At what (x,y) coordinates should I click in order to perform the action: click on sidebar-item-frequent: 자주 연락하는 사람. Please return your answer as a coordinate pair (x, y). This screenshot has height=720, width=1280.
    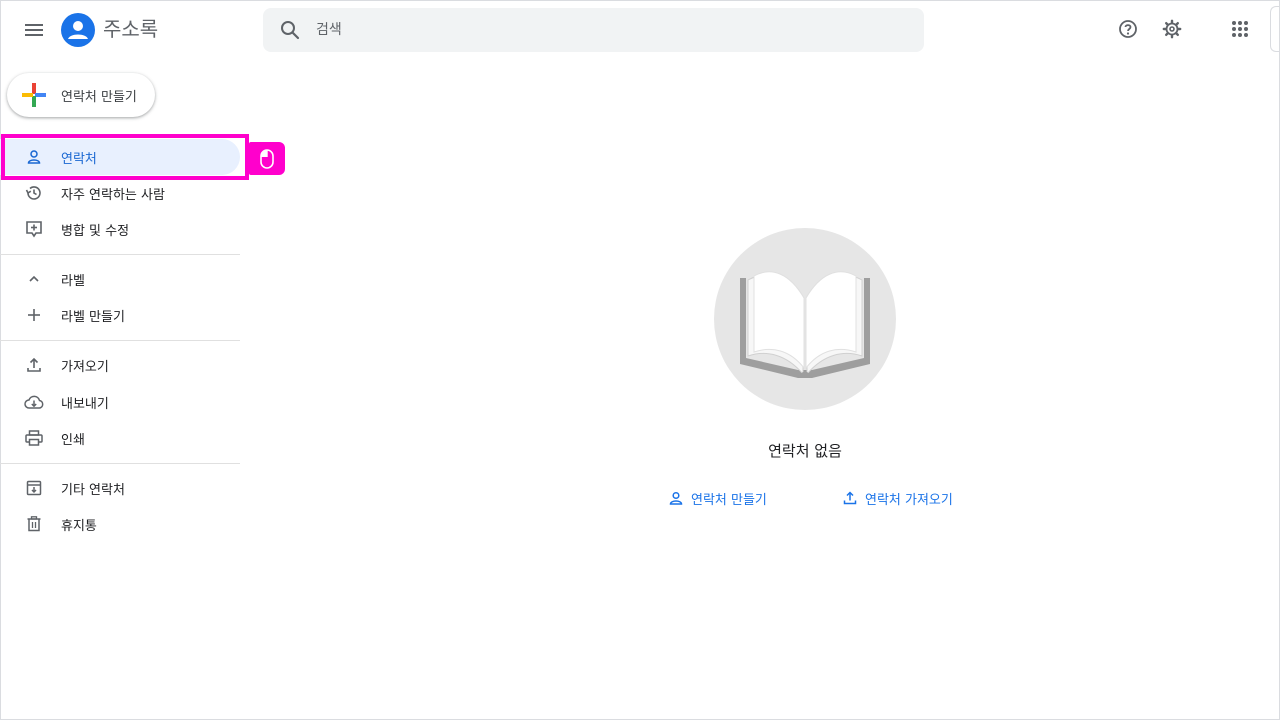
    Looking at the image, I should click on (120, 193).